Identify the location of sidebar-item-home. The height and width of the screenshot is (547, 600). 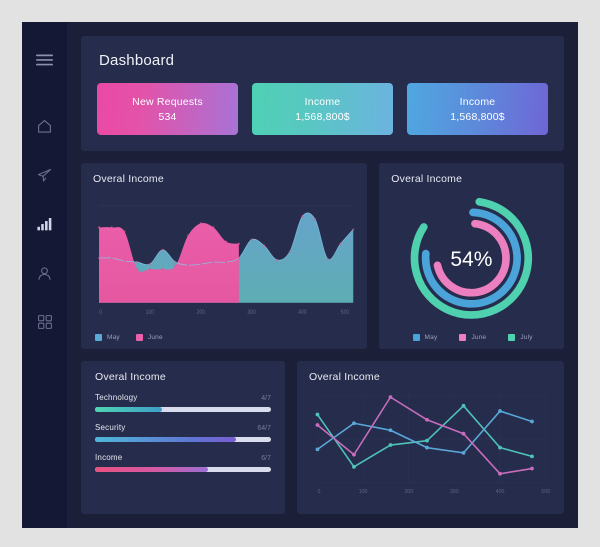
(44, 126).